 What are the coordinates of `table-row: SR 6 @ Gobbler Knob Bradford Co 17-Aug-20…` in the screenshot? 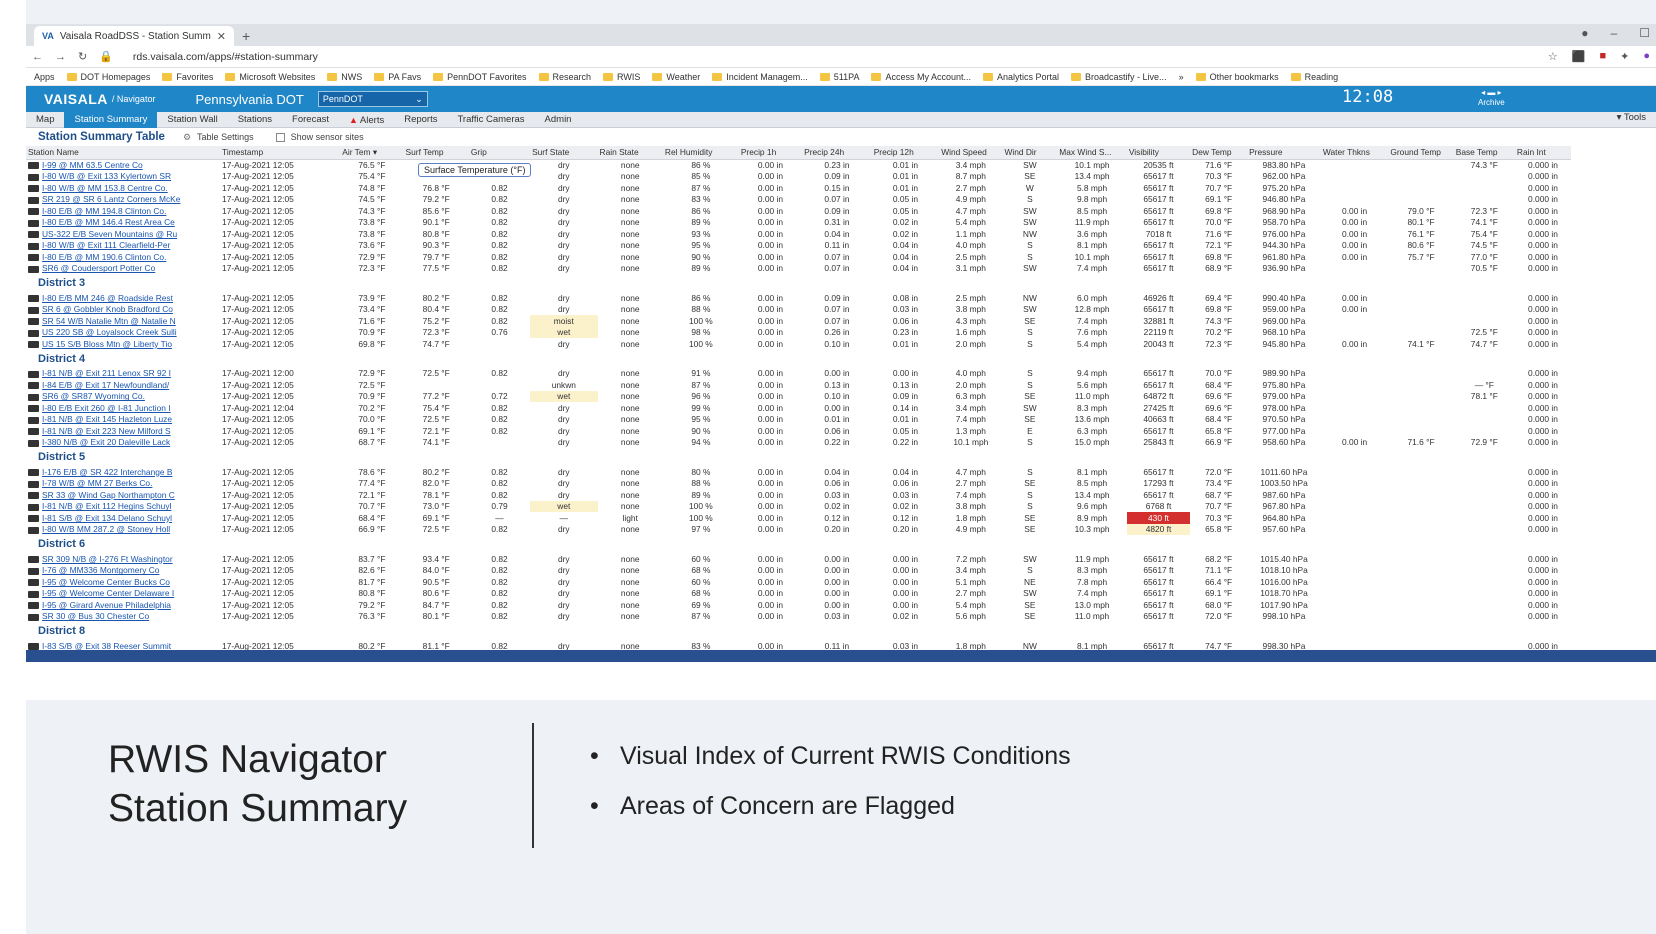 It's located at (798, 310).